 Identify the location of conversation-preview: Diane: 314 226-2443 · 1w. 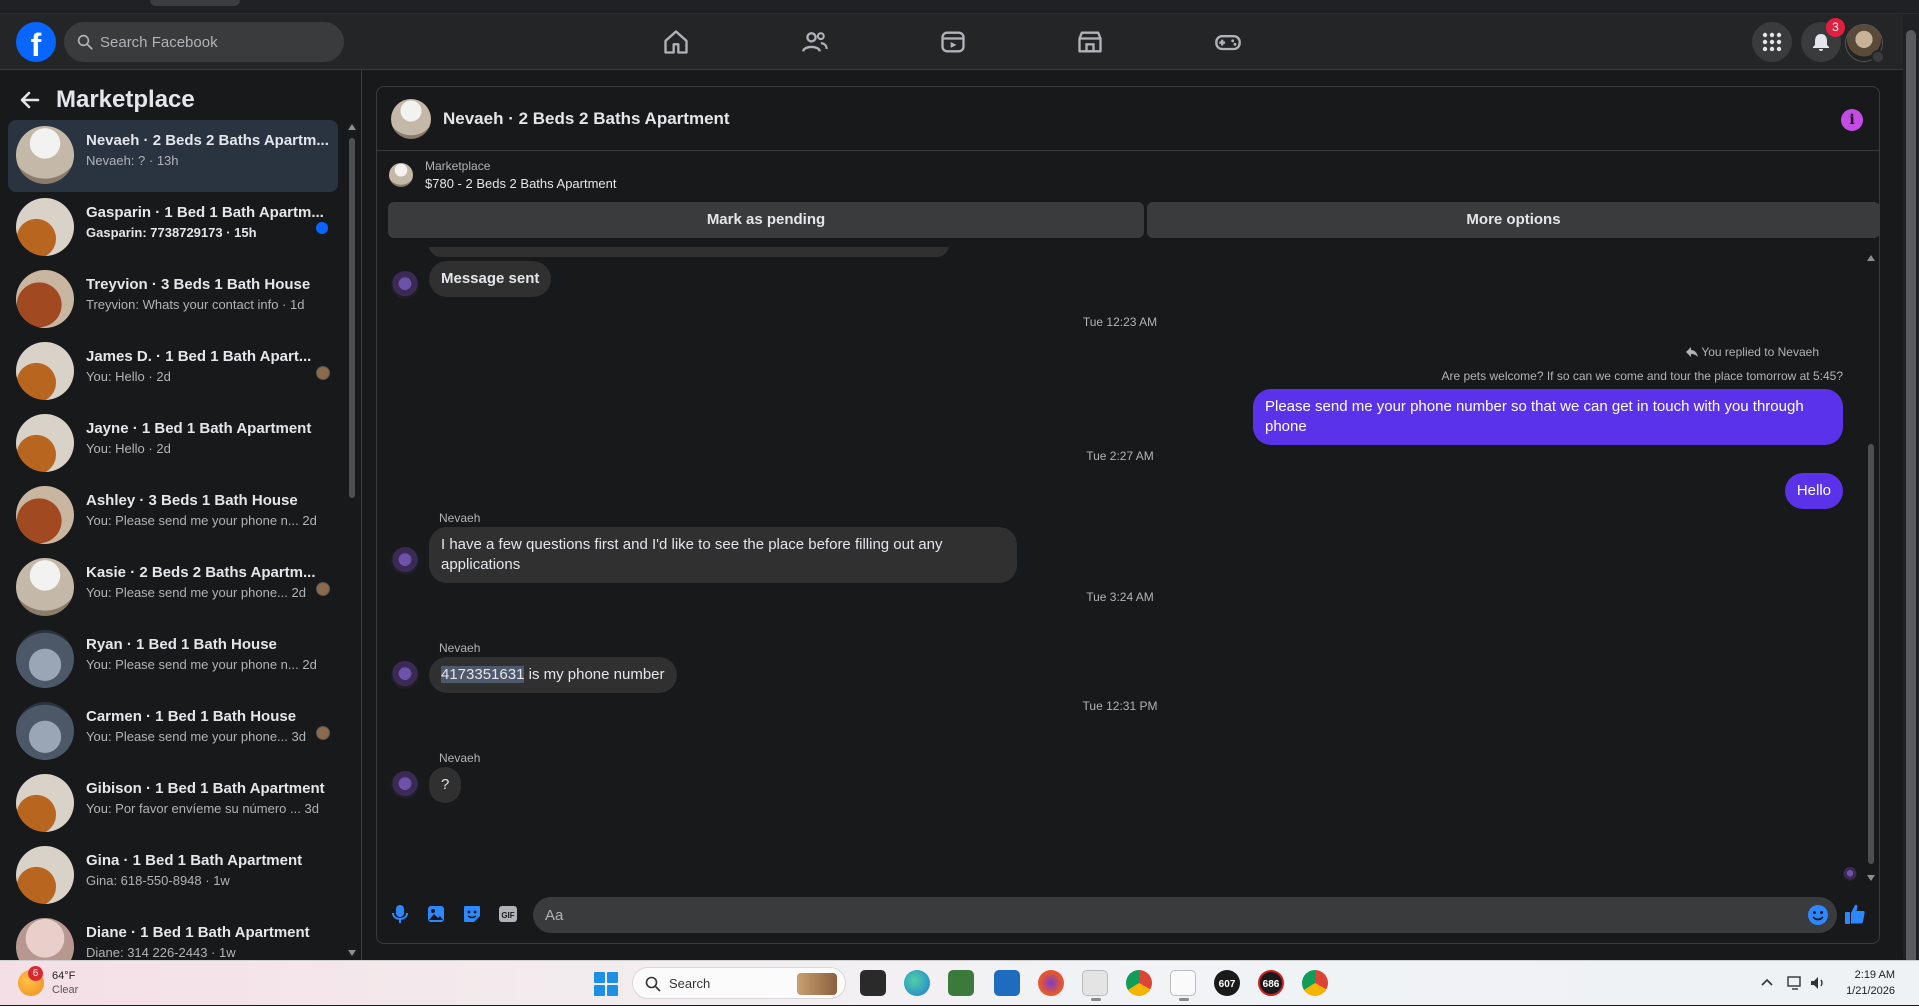
(161, 952).